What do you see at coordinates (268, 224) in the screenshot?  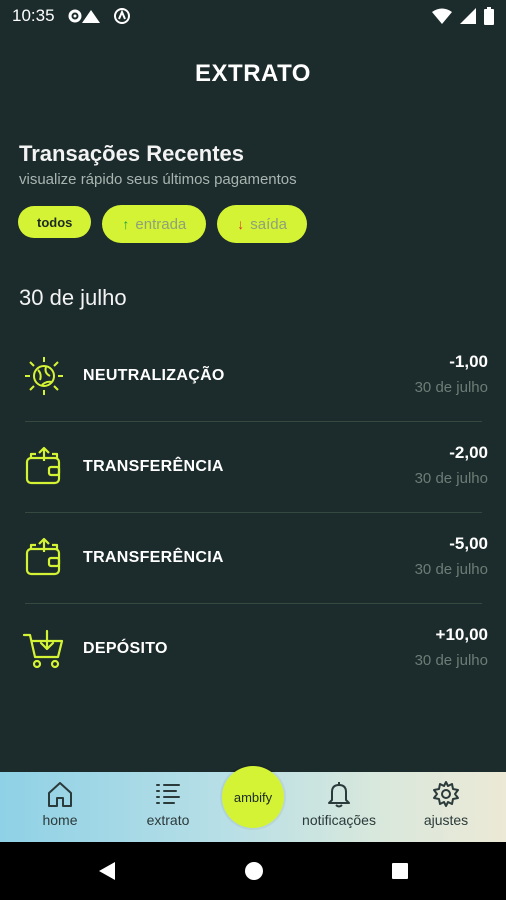 I see `filter-label: saída` at bounding box center [268, 224].